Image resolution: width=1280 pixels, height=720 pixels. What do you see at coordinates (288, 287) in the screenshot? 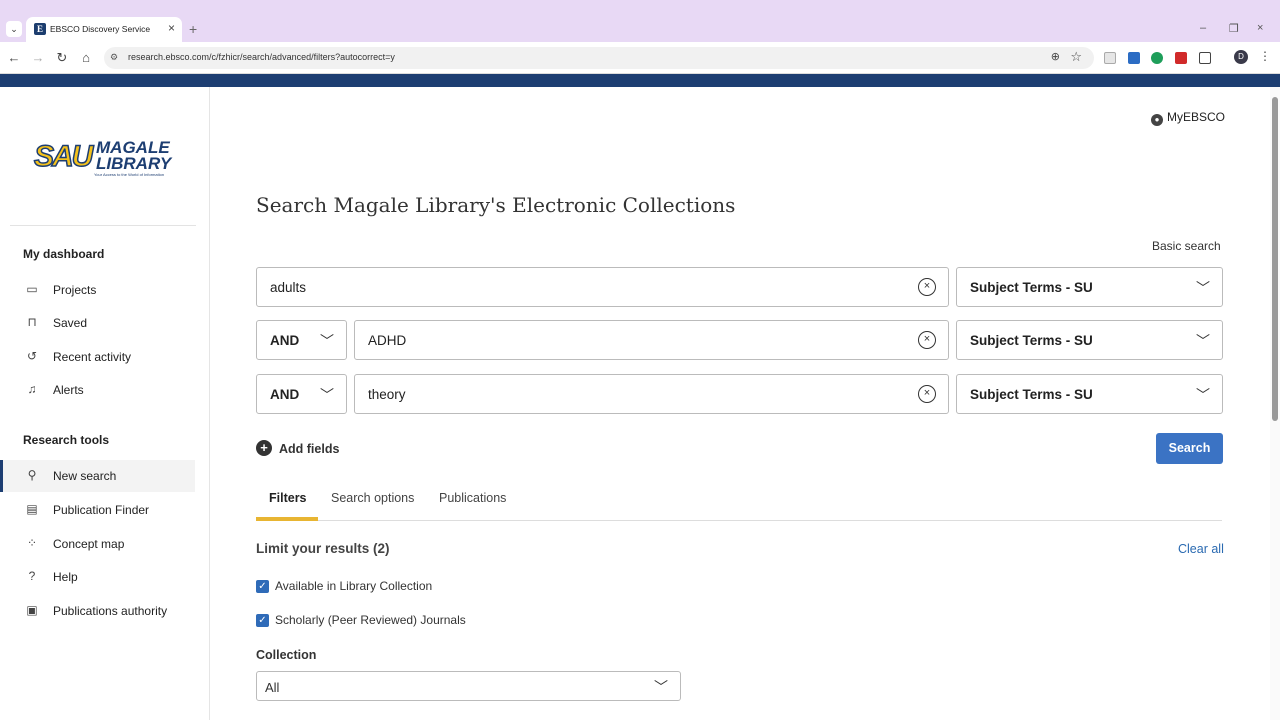
I see `search-term-value: adults` at bounding box center [288, 287].